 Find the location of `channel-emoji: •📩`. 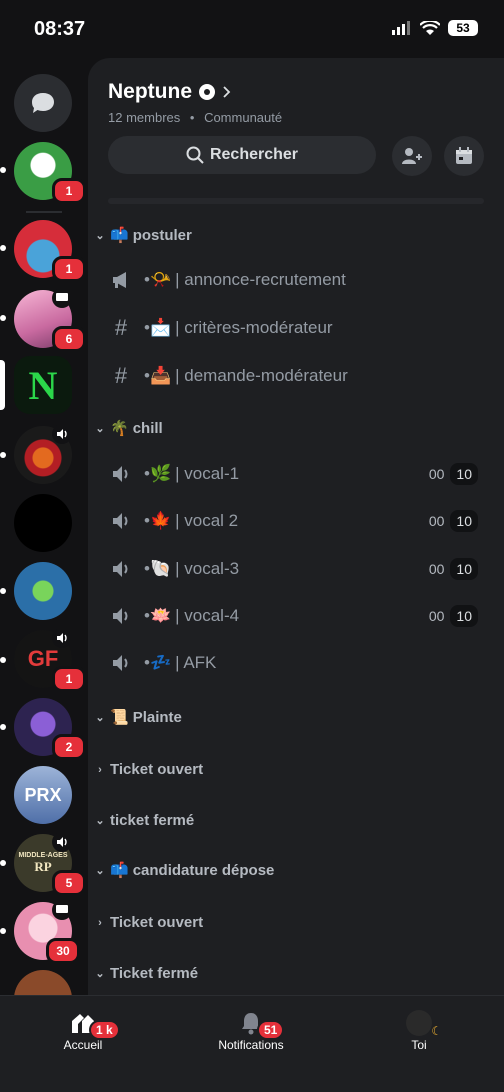

channel-emoji: •📩 is located at coordinates (158, 327).